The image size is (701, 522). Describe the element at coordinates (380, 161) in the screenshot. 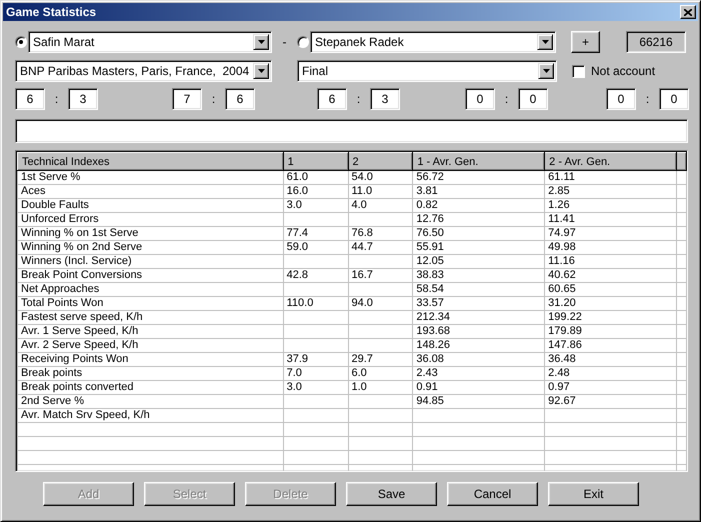

I see `column-header: 2` at that location.